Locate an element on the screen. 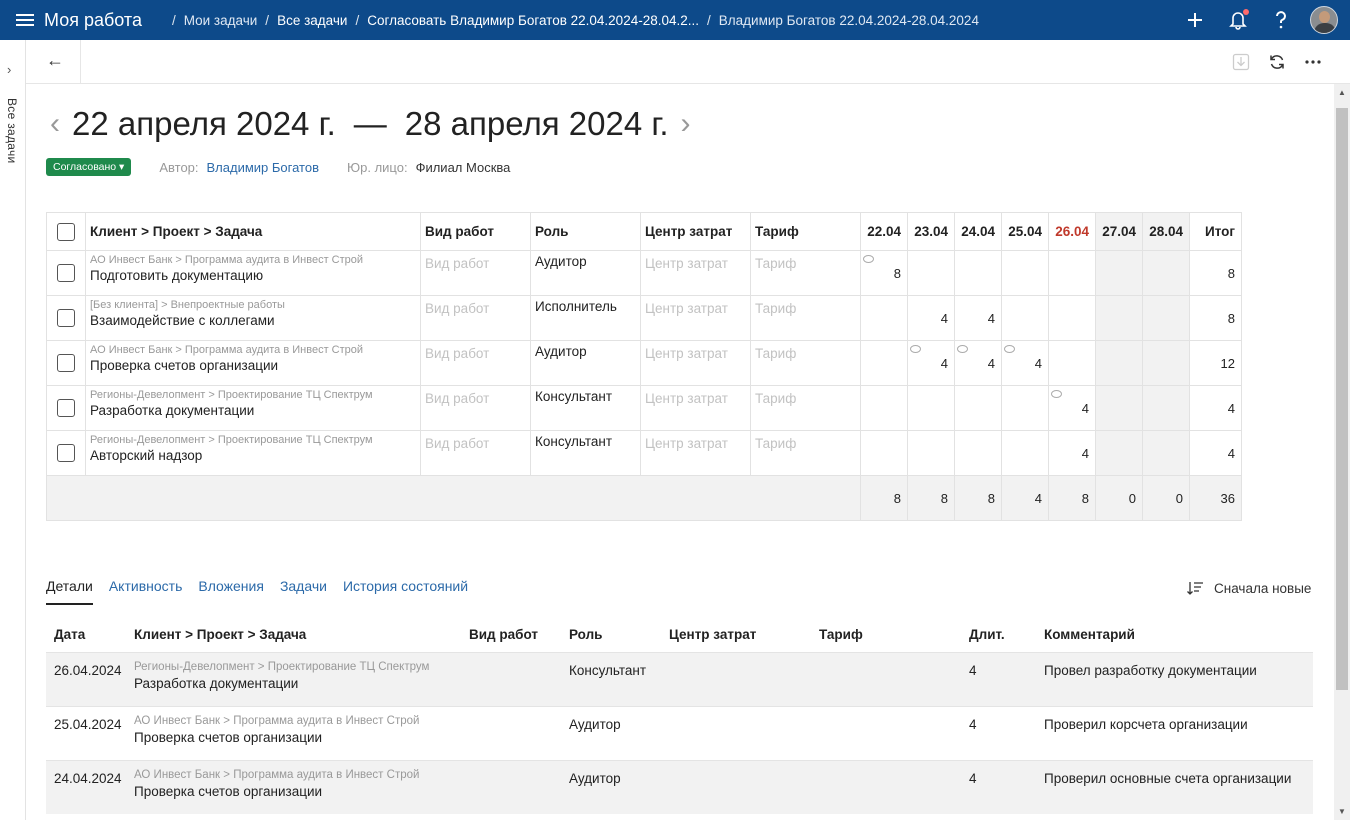 The image size is (1350, 820). day-cell: 8 is located at coordinates (884, 273).